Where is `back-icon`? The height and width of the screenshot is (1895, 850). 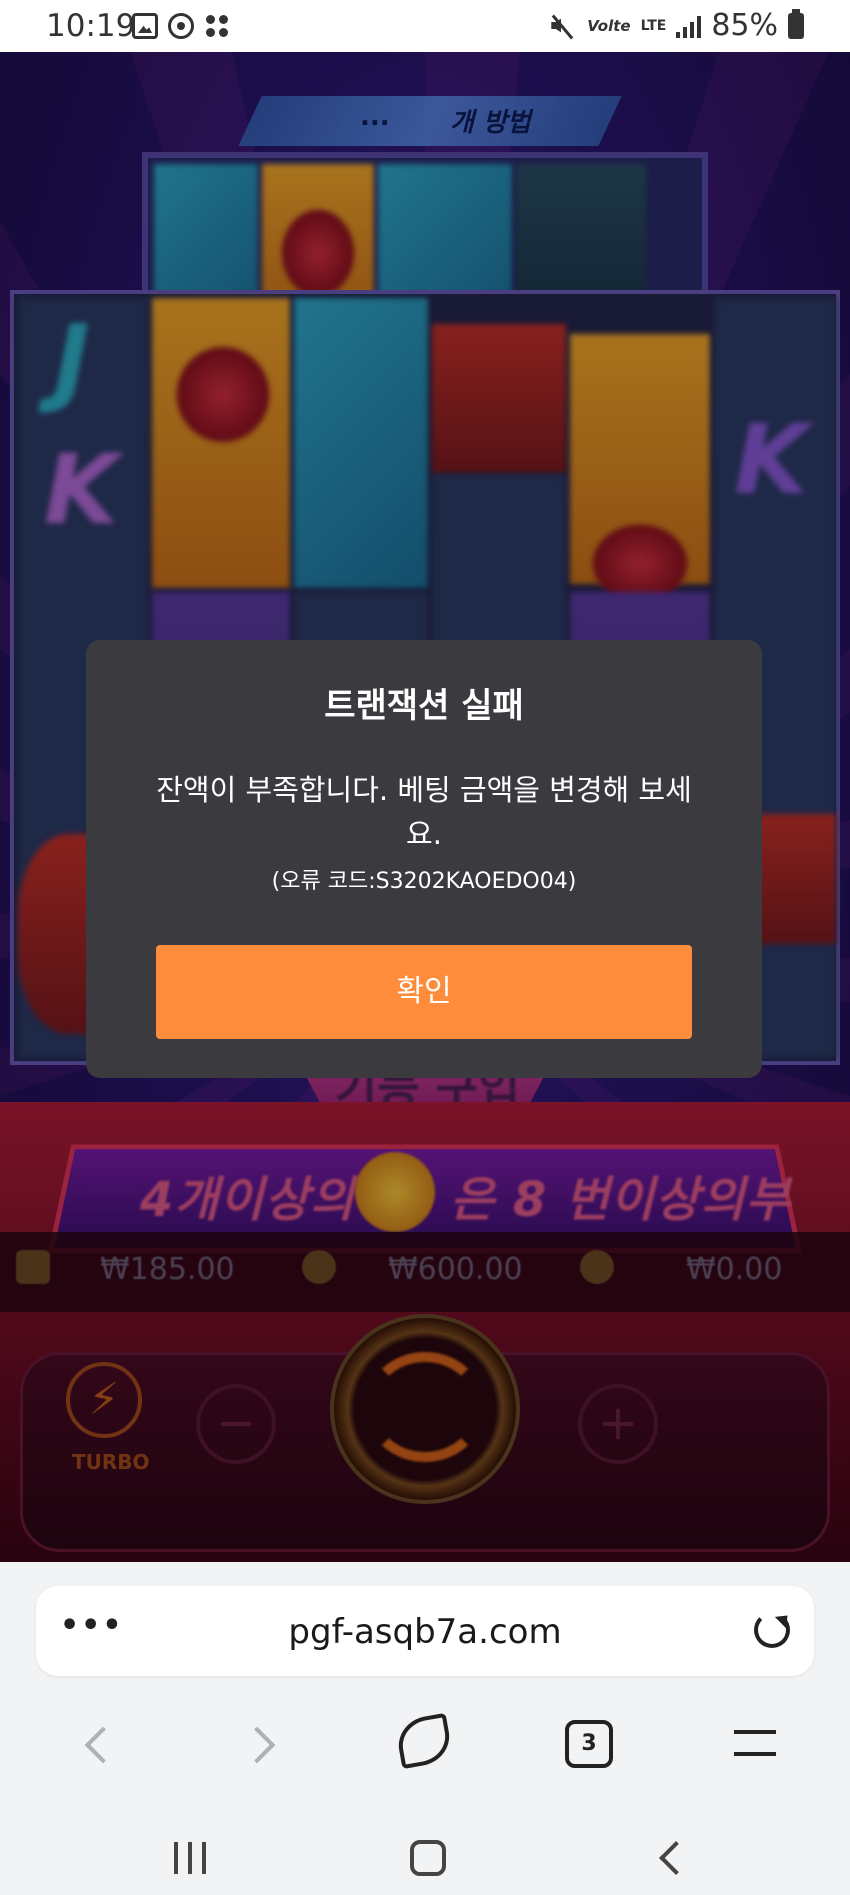 back-icon is located at coordinates (676, 1858).